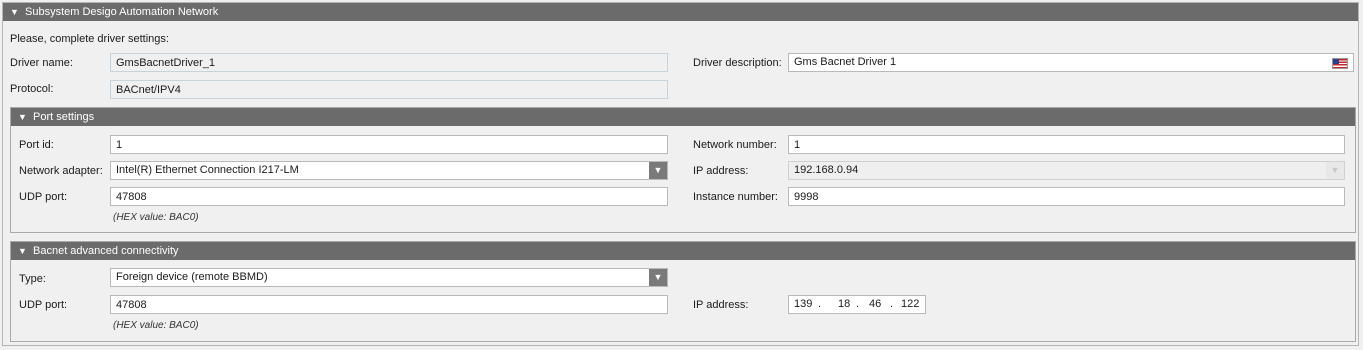 The height and width of the screenshot is (350, 1363). Describe the element at coordinates (64, 117) in the screenshot. I see `port-settings-title: Port settings` at that location.